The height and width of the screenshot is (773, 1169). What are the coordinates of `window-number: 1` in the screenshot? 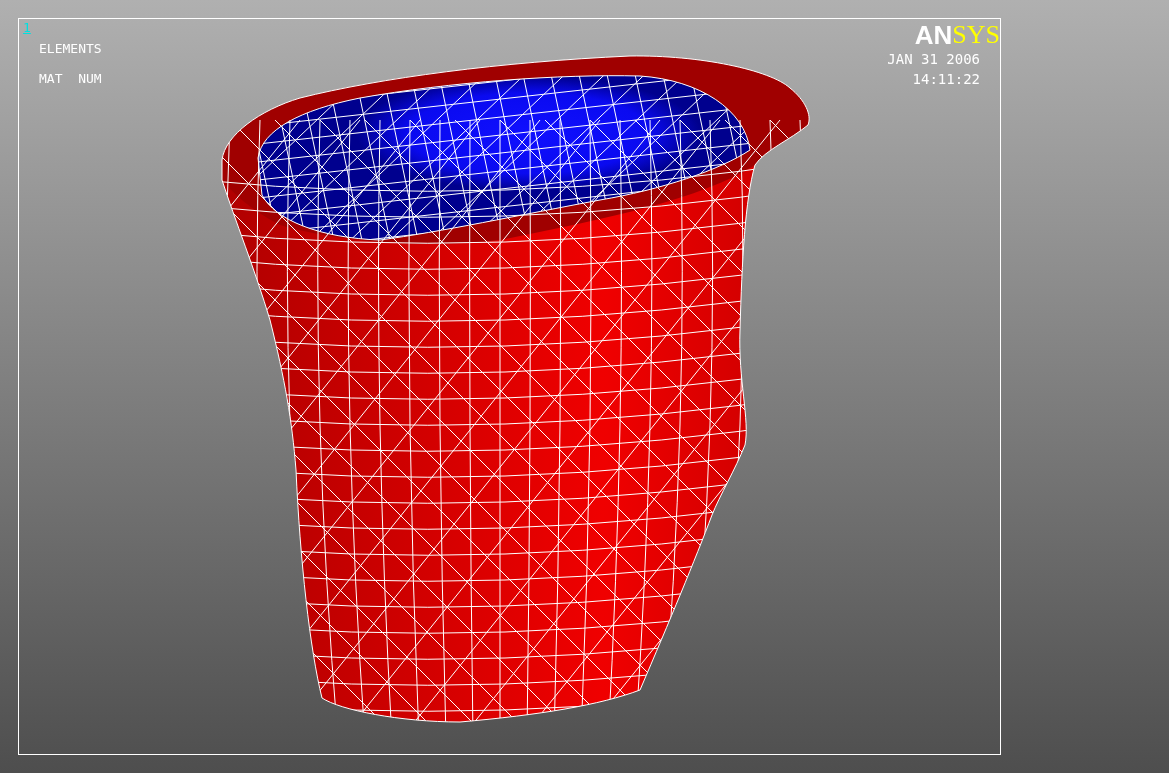 It's located at (27, 28).